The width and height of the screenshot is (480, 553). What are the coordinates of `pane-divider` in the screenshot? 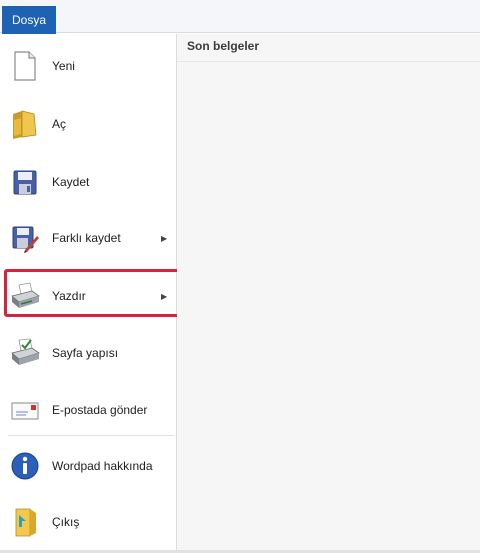 It's located at (328, 61).